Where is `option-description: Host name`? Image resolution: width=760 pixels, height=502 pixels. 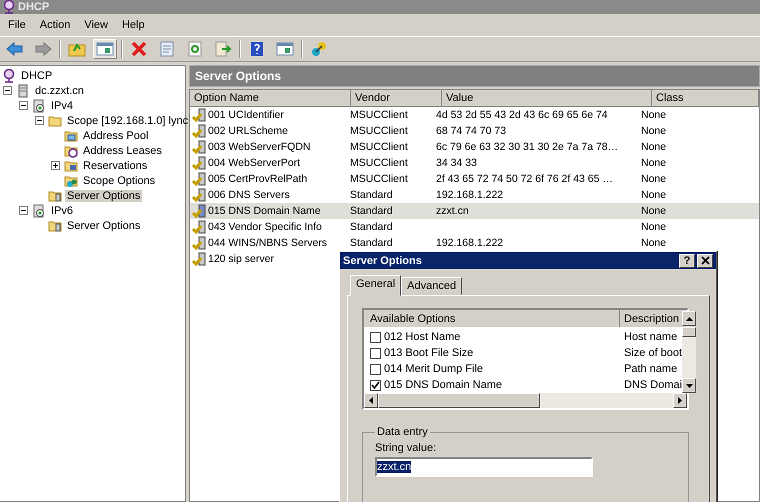 option-description: Host name is located at coordinates (650, 337).